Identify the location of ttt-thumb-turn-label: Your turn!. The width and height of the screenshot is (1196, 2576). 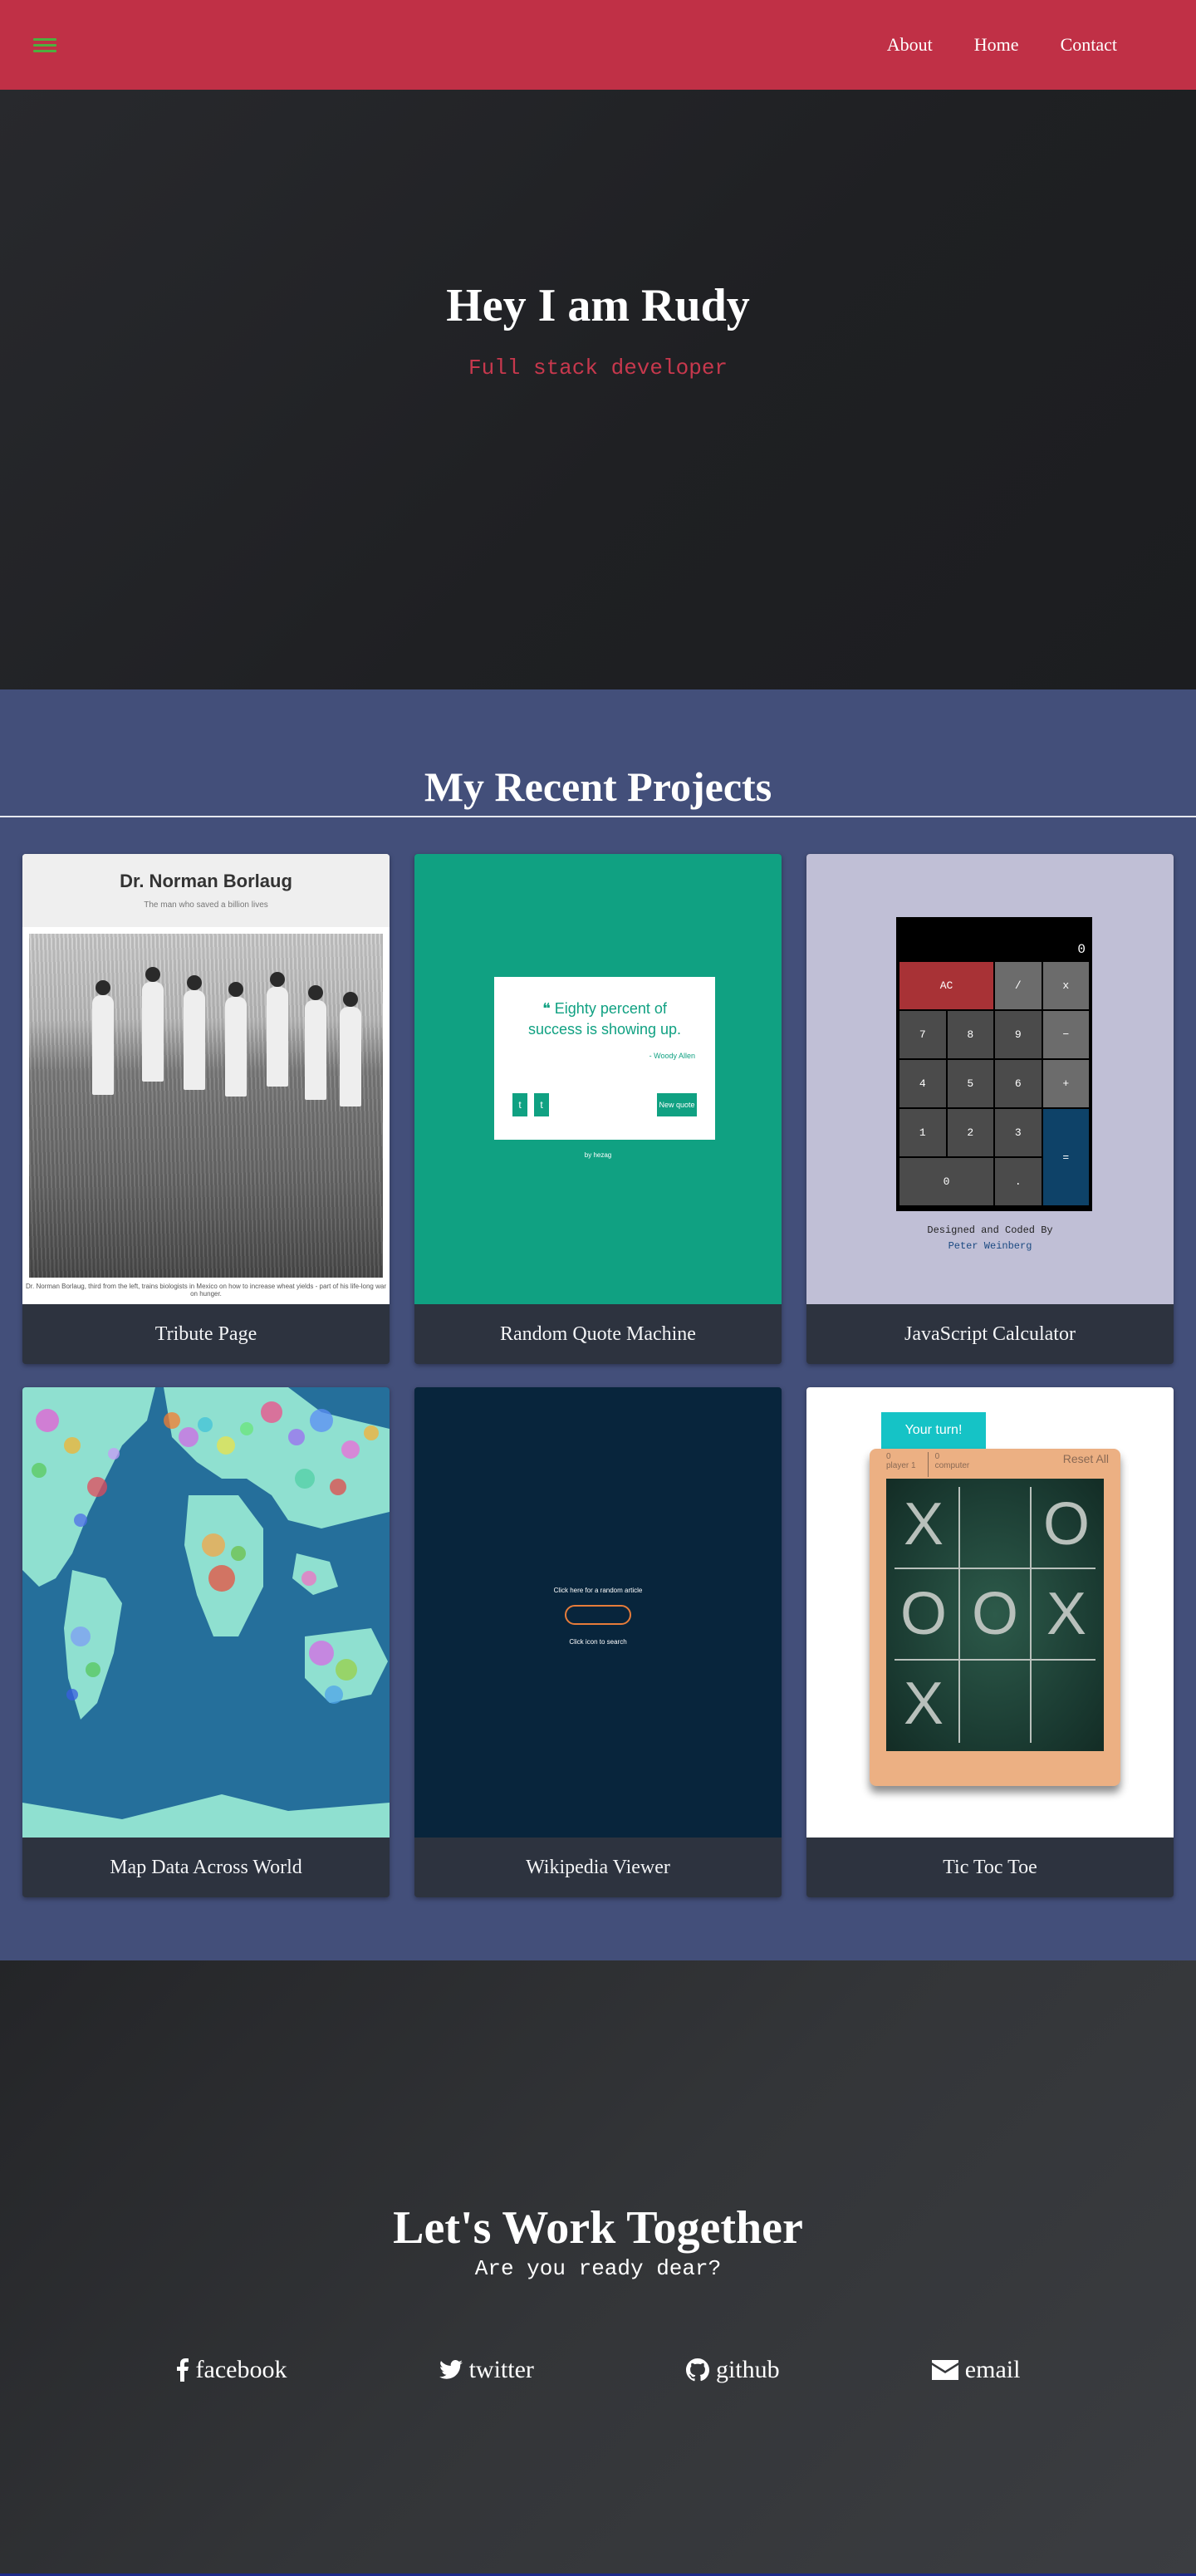
(933, 1430).